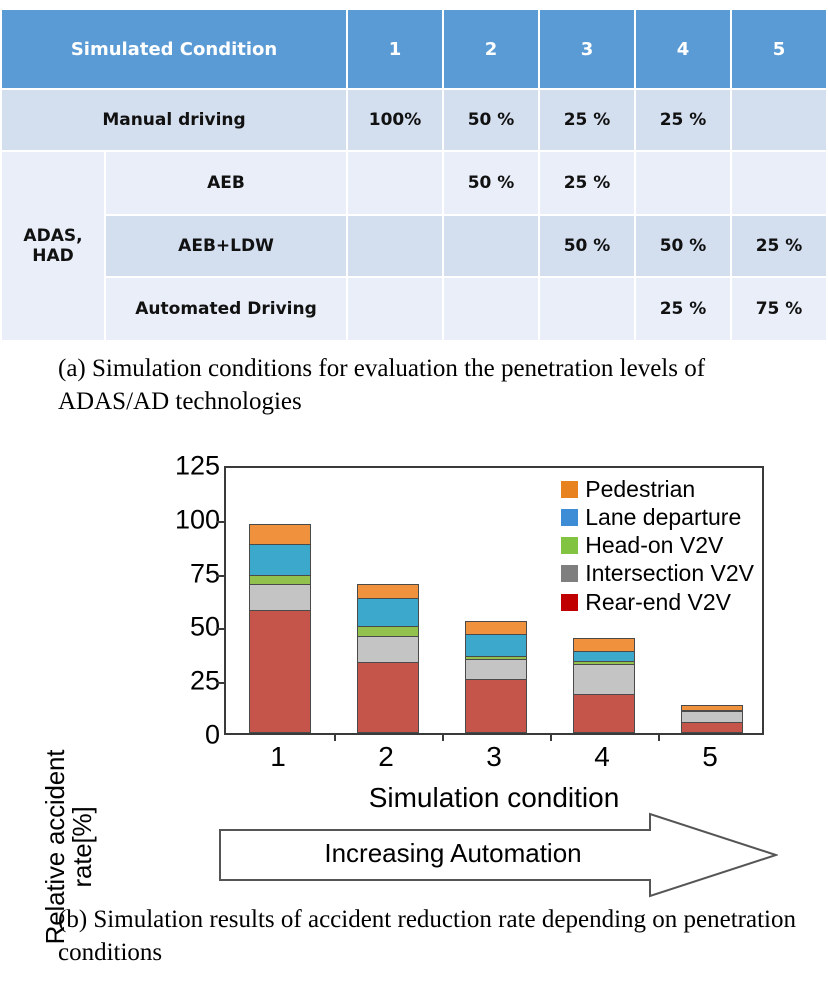 This screenshot has width=828, height=983. I want to click on legend-item-rear-end-v2v: Rear-end V2V, so click(657, 602).